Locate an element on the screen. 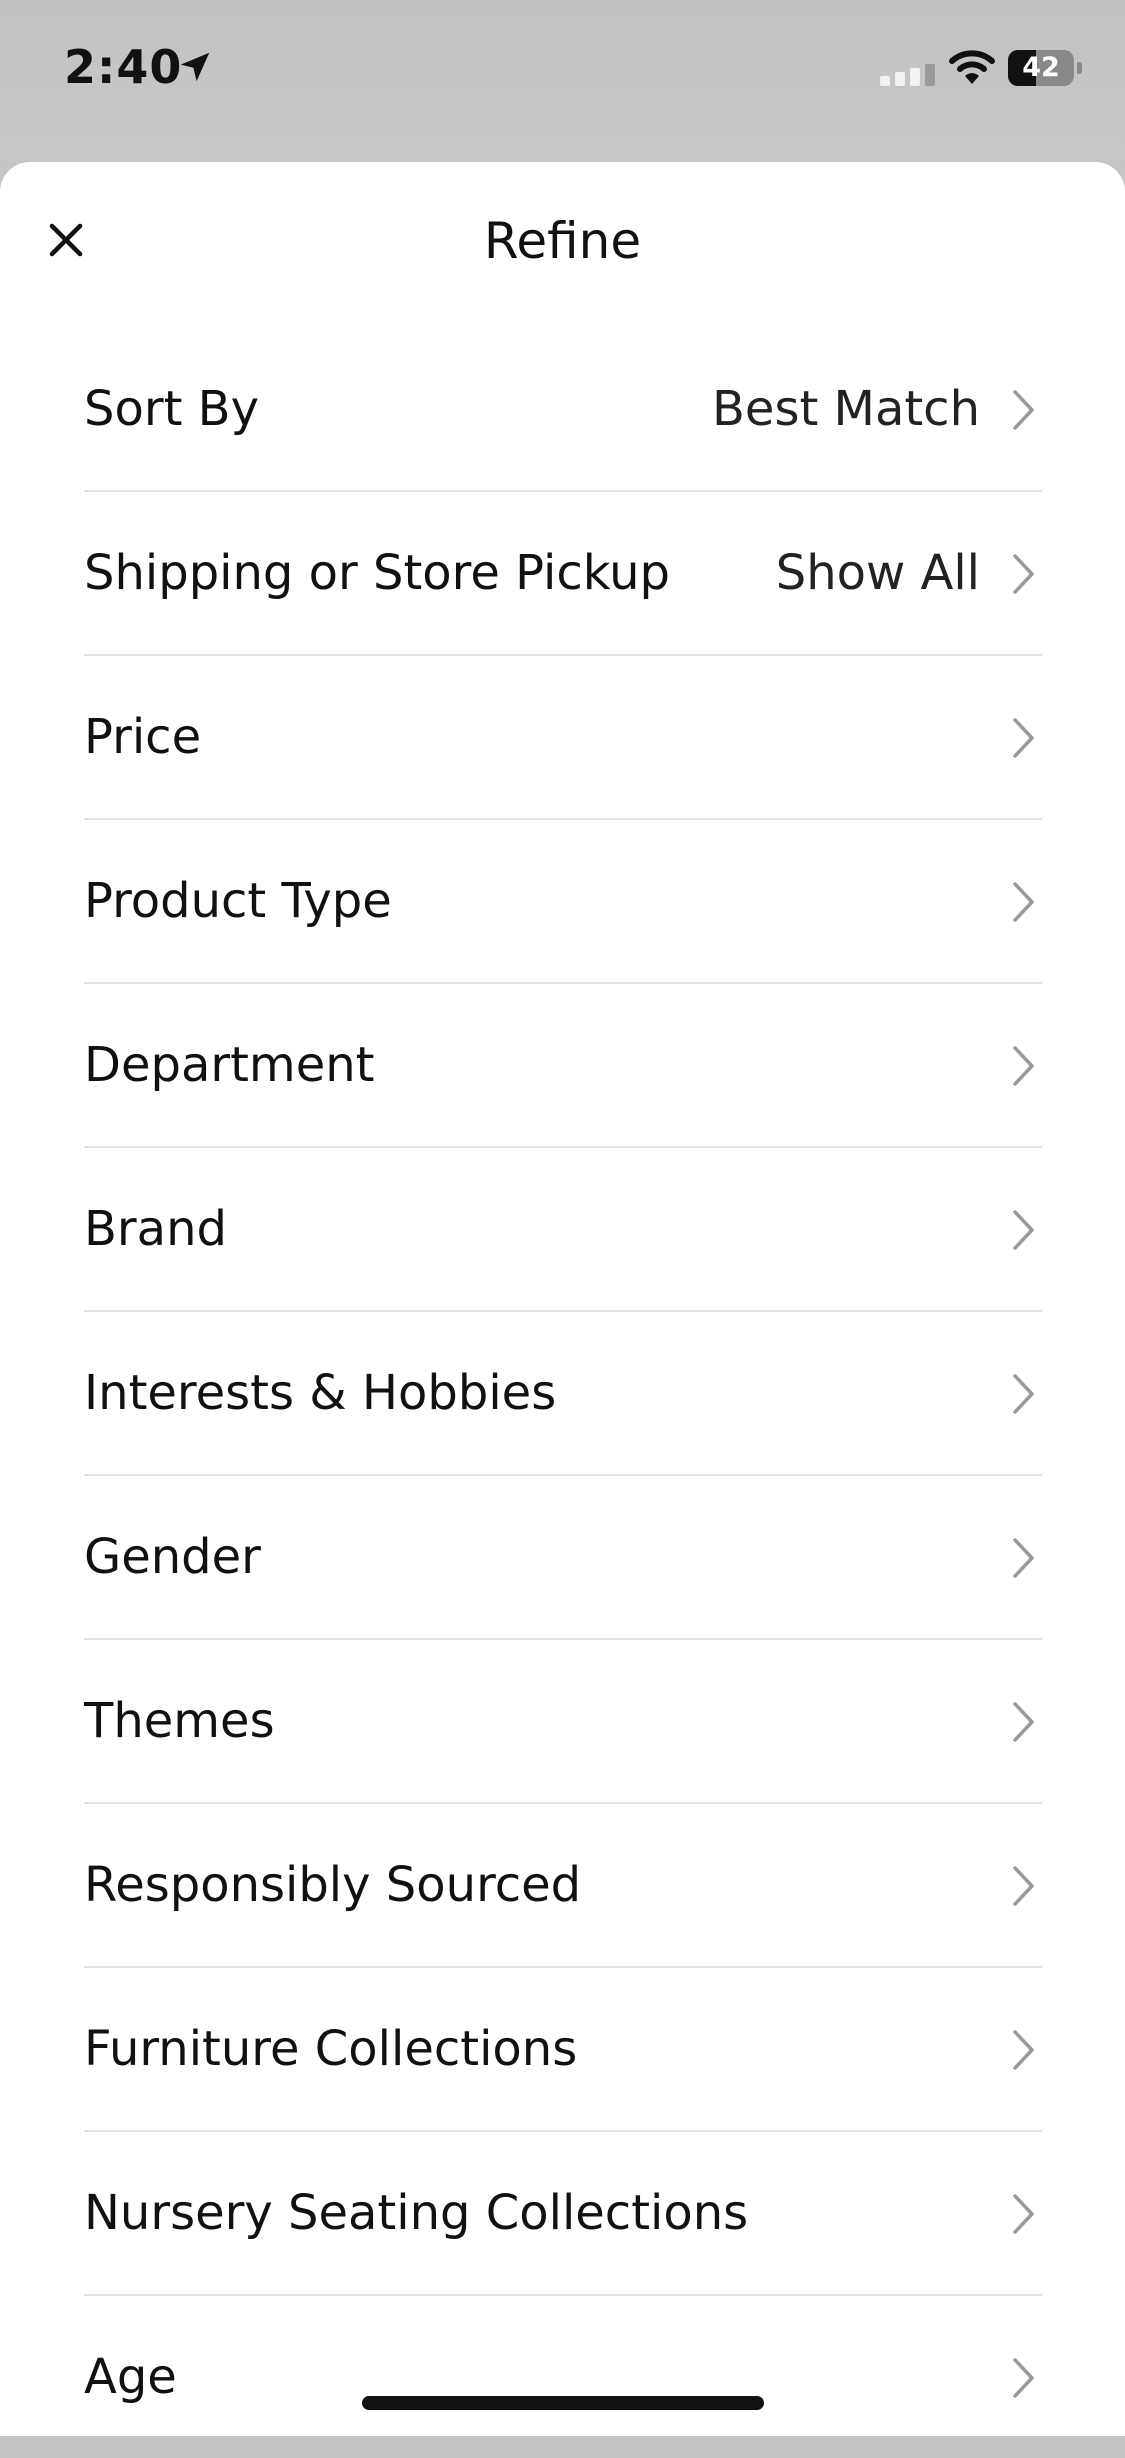  filter-label: Nursery Seating Collections is located at coordinates (416, 2213).